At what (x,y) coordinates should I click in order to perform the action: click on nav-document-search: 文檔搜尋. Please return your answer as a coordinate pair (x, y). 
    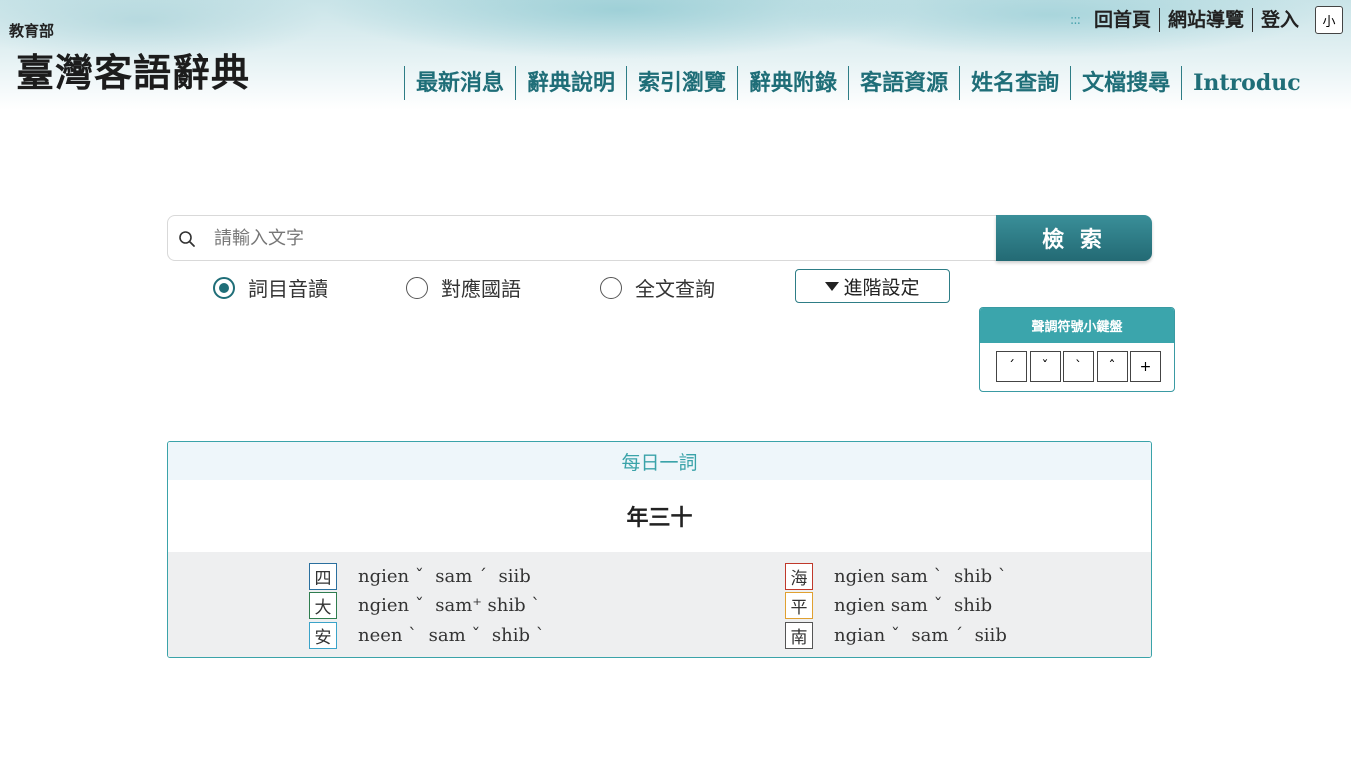
    Looking at the image, I should click on (1125, 83).